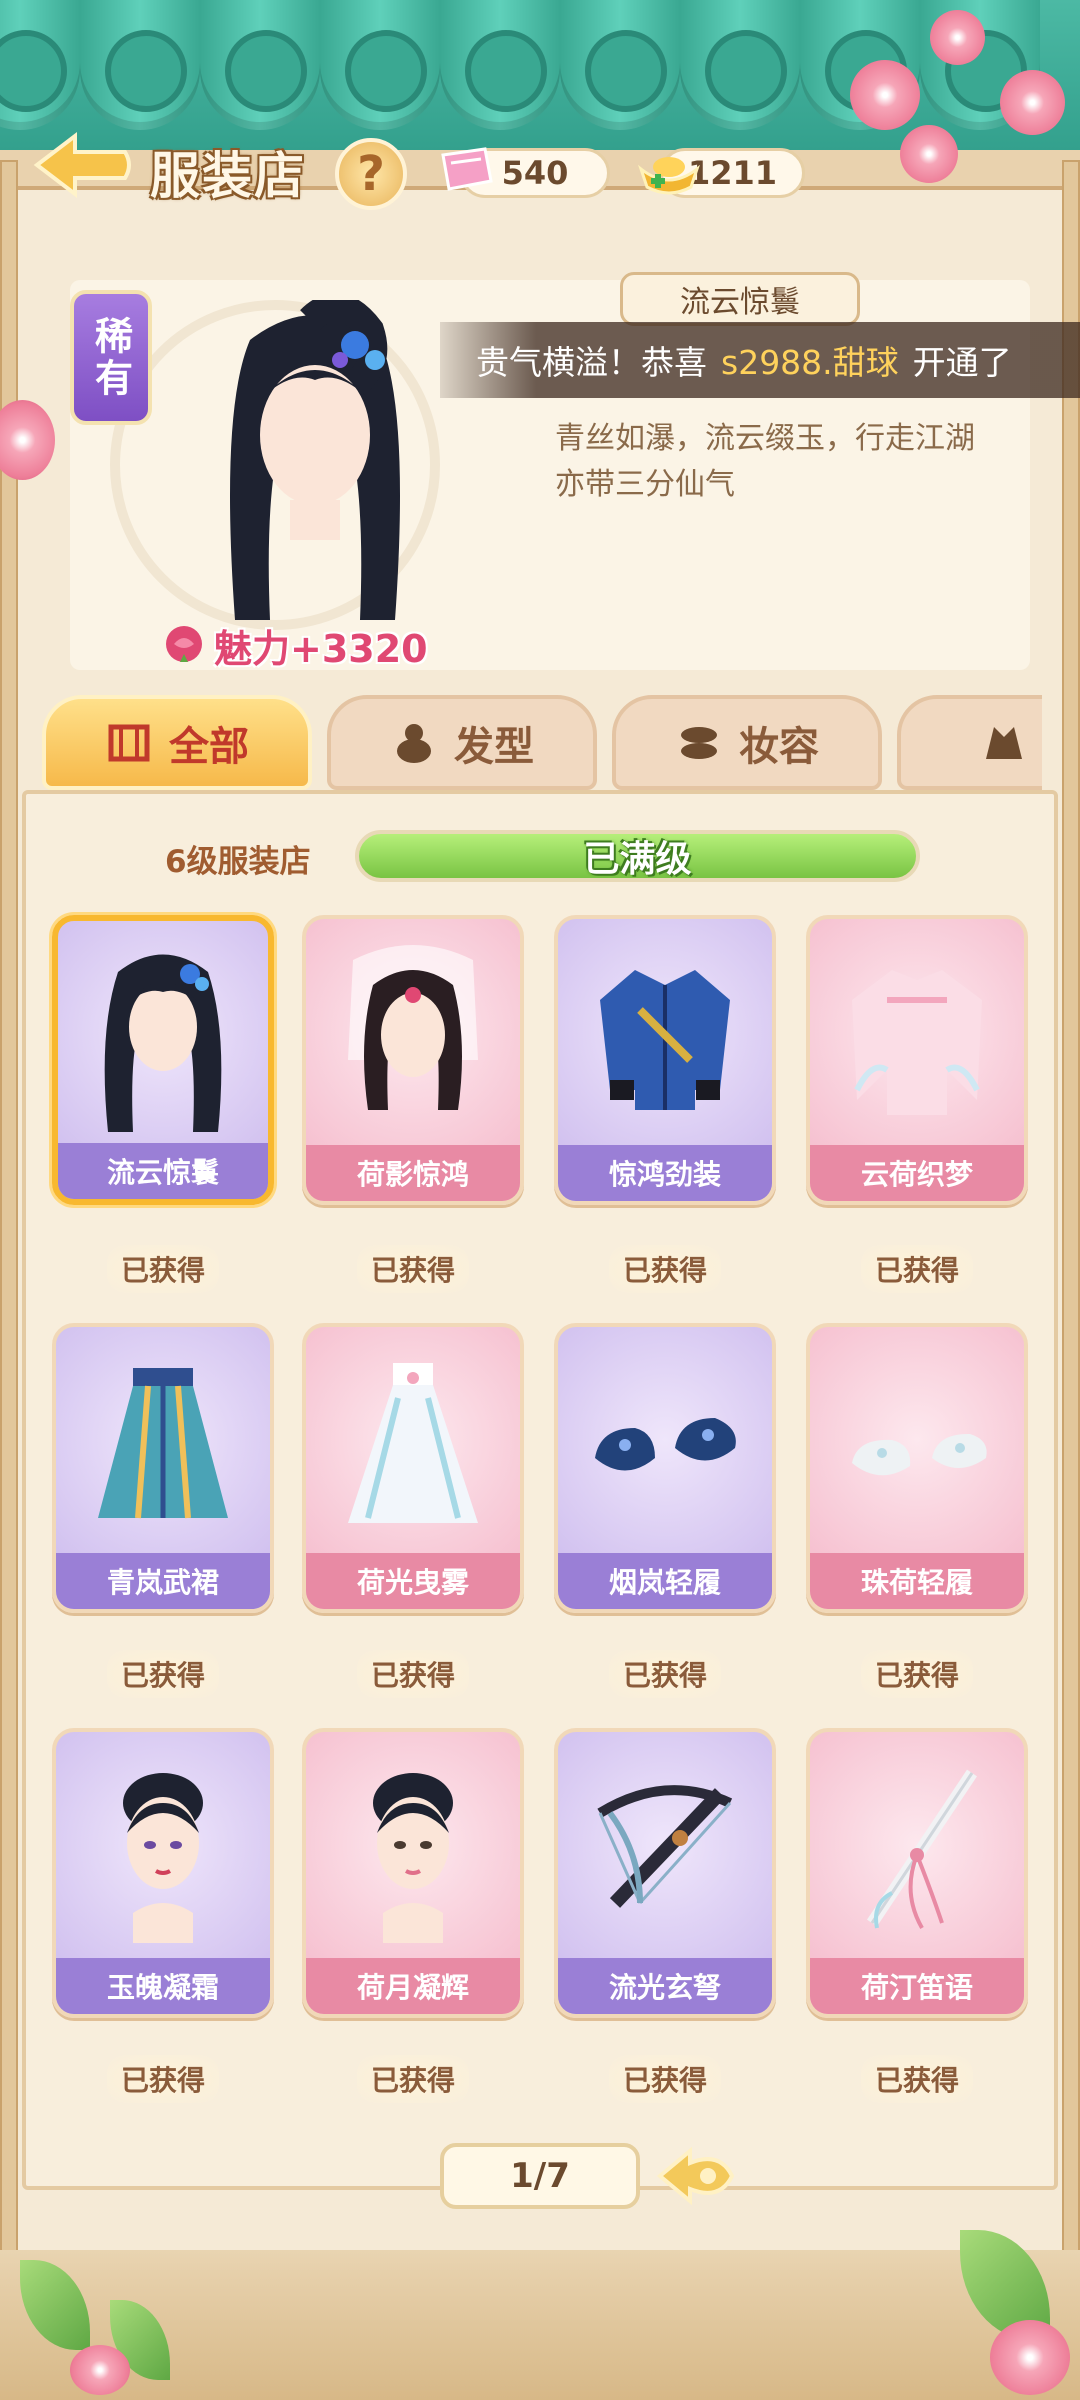 The width and height of the screenshot is (1080, 2400). I want to click on item-name: 珠荷轻履, so click(917, 1581).